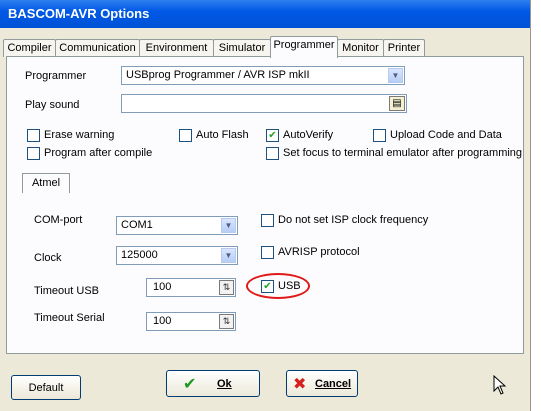 This screenshot has width=541, height=411. I want to click on tab-environment: Environment, so click(176, 48).